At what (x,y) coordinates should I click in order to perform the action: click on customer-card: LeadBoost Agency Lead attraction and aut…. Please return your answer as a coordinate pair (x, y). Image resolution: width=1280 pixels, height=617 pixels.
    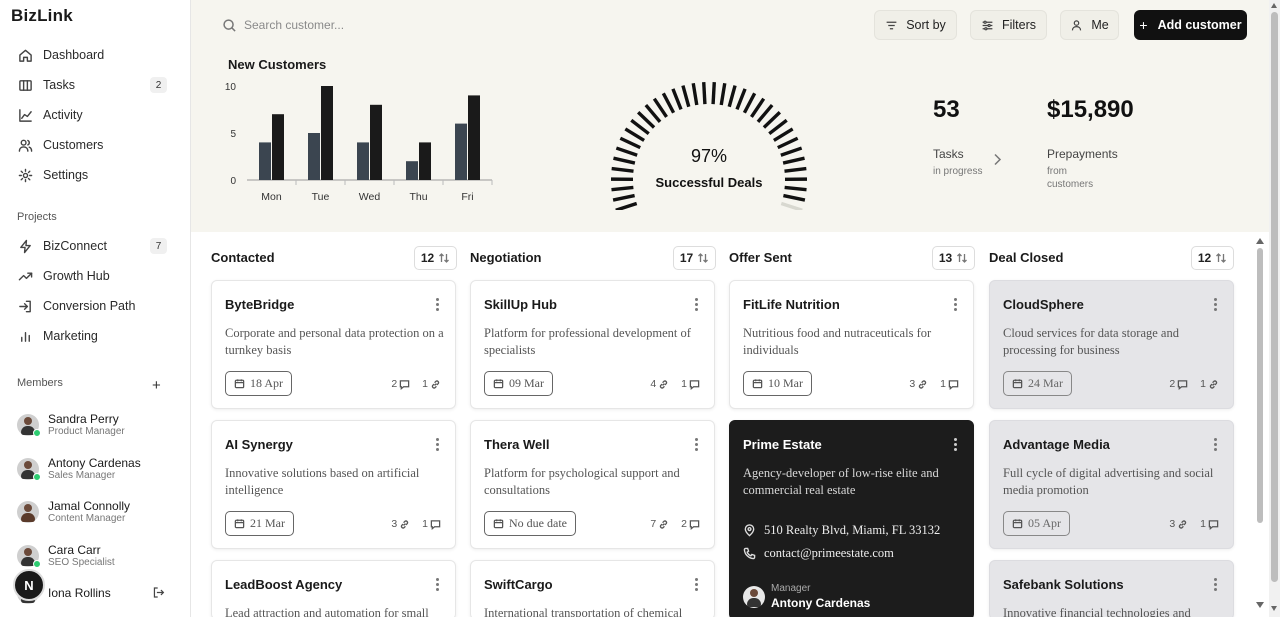
    Looking at the image, I should click on (333, 588).